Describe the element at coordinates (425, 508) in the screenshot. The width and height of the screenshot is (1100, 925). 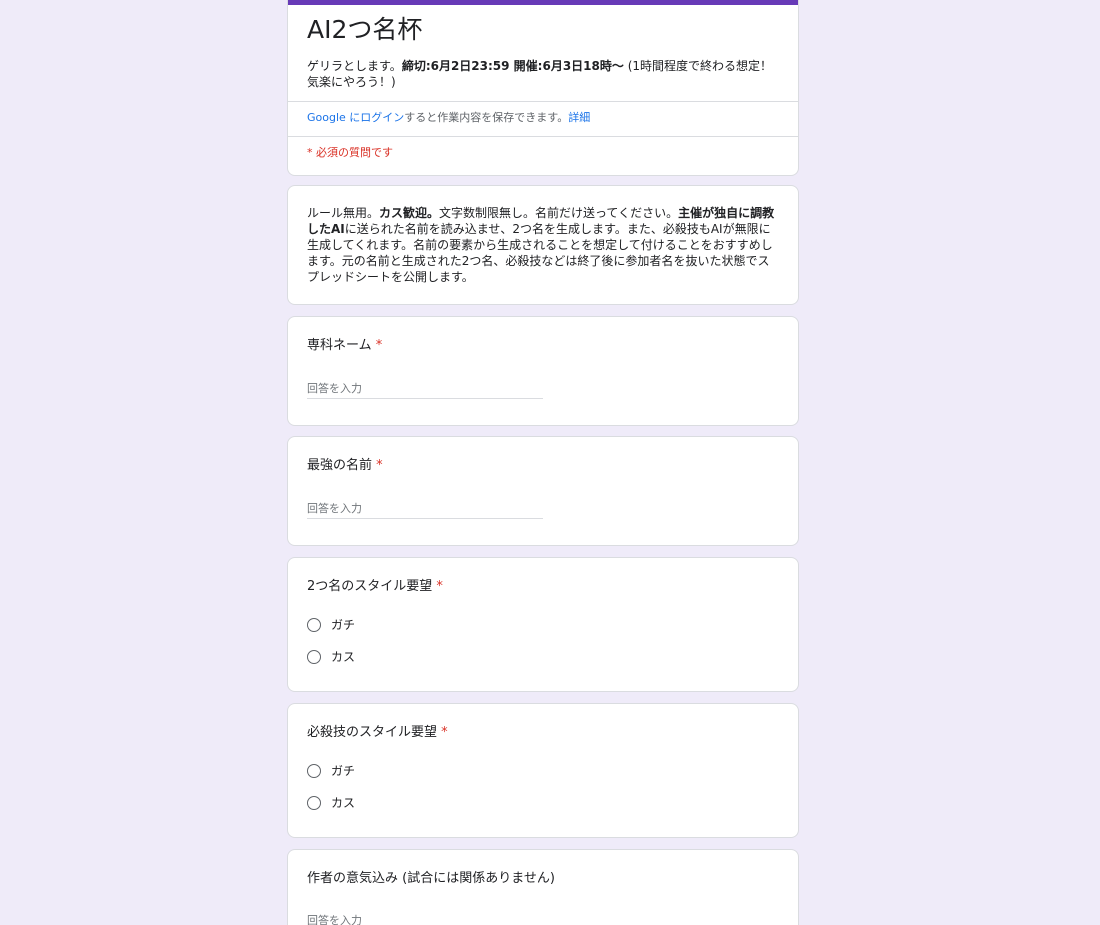
I see `strongest-name-input` at that location.